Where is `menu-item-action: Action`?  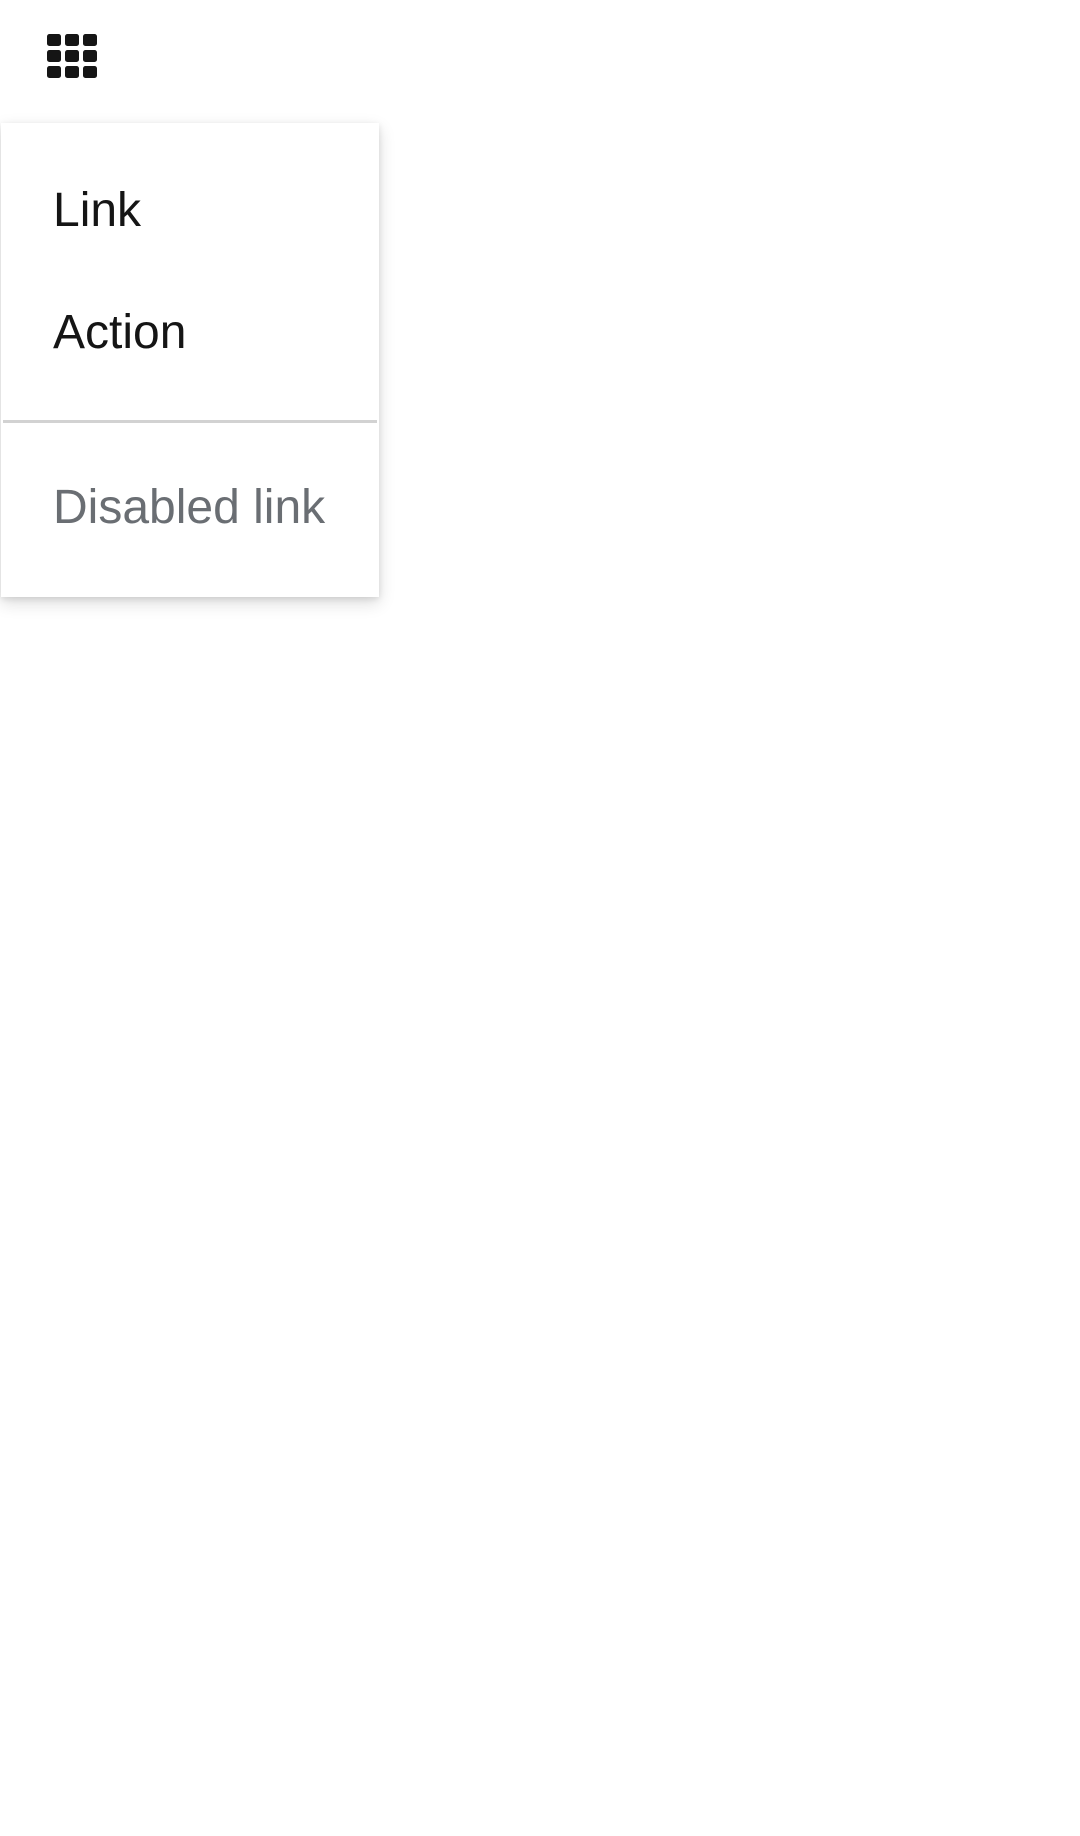
menu-item-action: Action is located at coordinates (190, 332).